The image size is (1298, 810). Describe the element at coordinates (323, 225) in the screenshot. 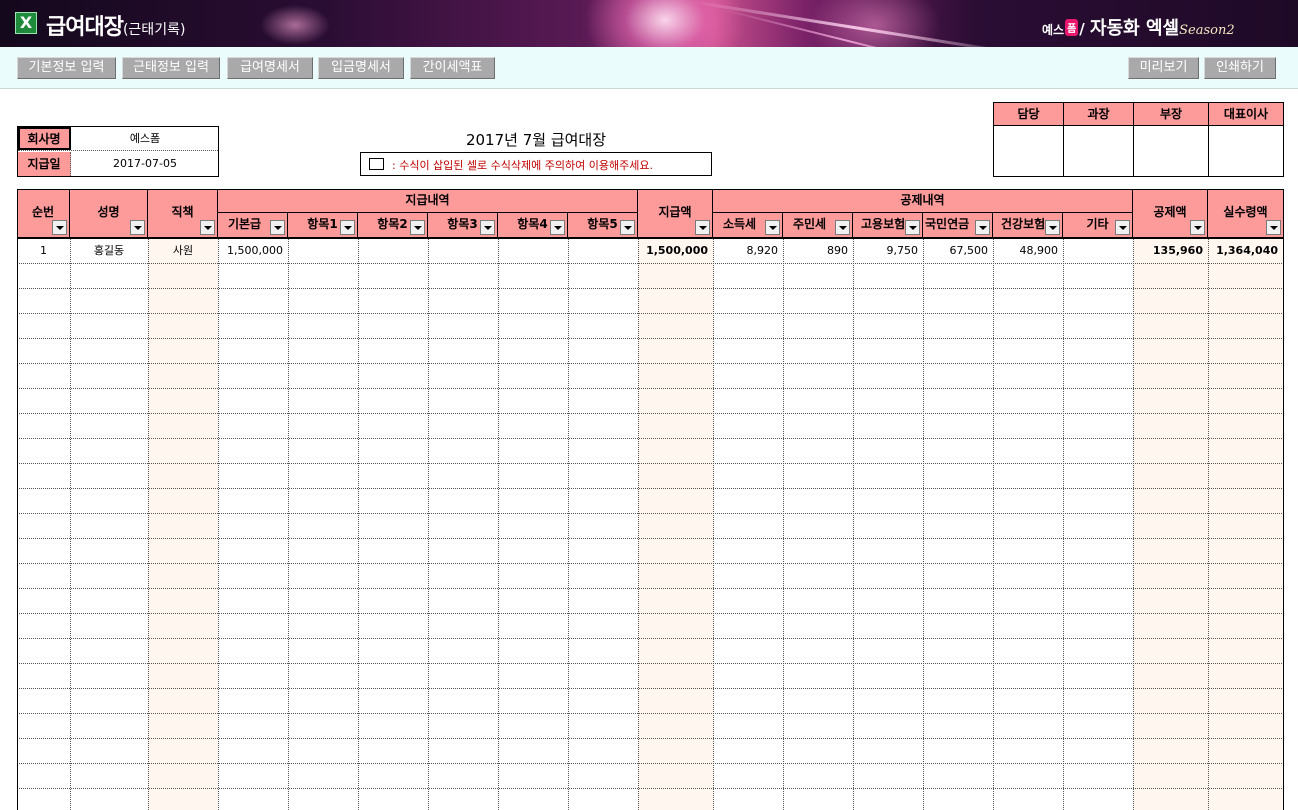

I see `header-item1: 항목1` at that location.